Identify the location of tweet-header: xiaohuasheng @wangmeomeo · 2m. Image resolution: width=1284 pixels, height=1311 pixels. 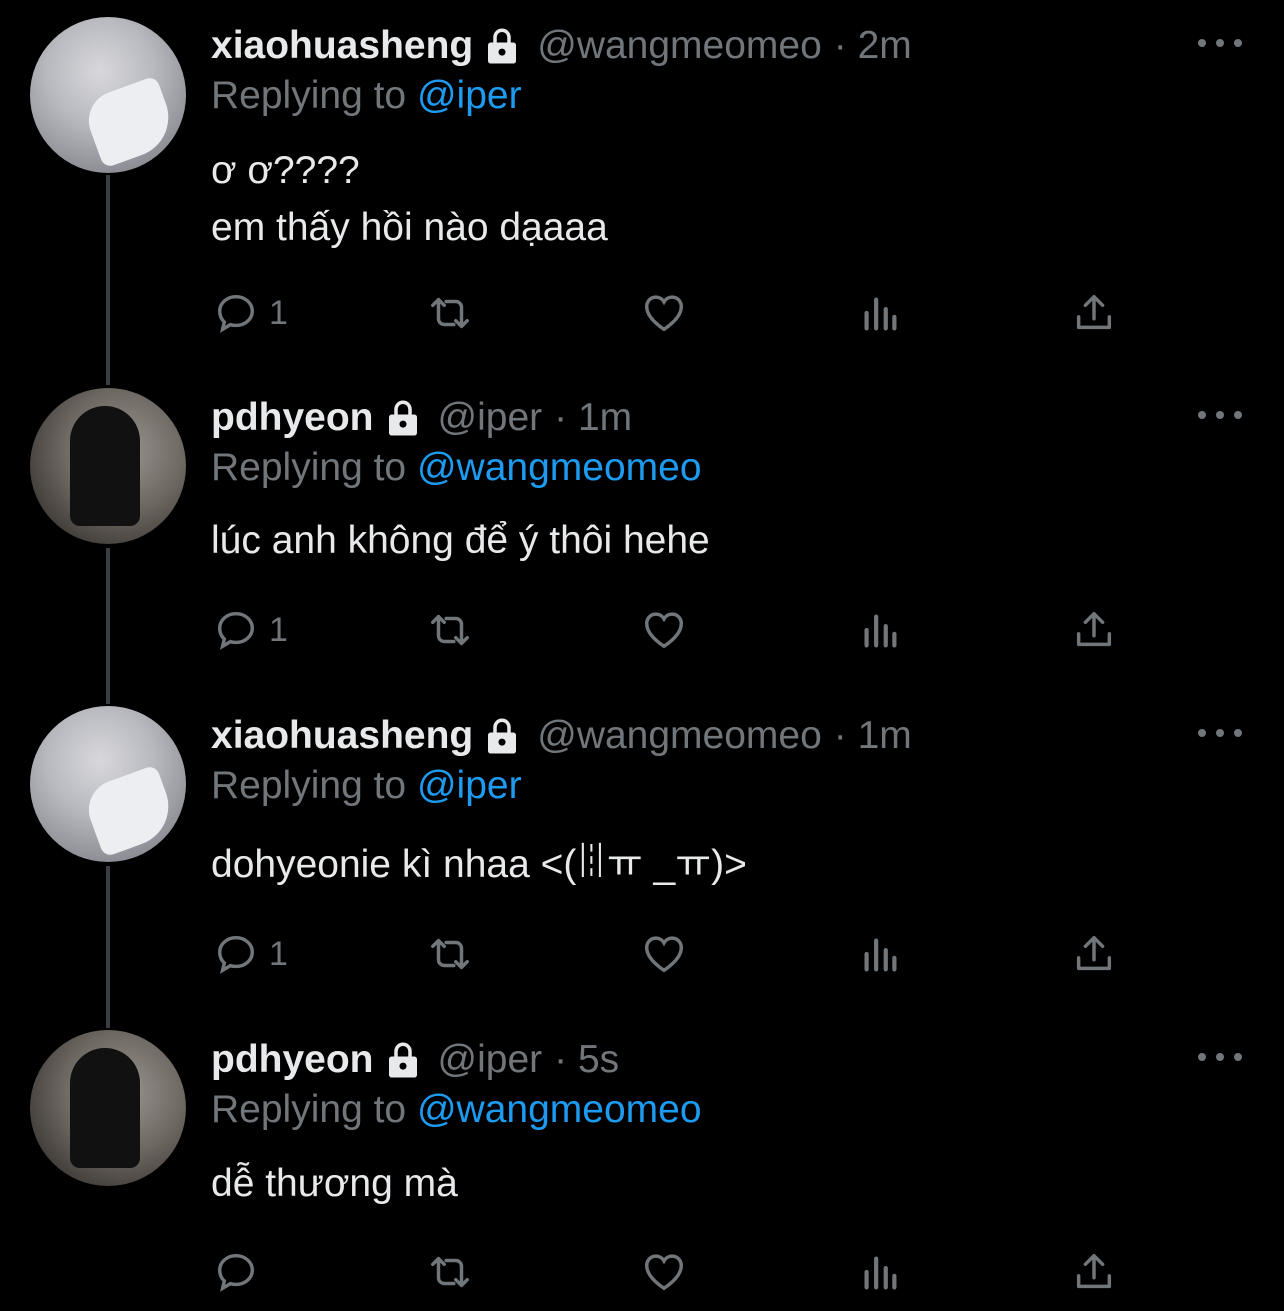
(561, 46).